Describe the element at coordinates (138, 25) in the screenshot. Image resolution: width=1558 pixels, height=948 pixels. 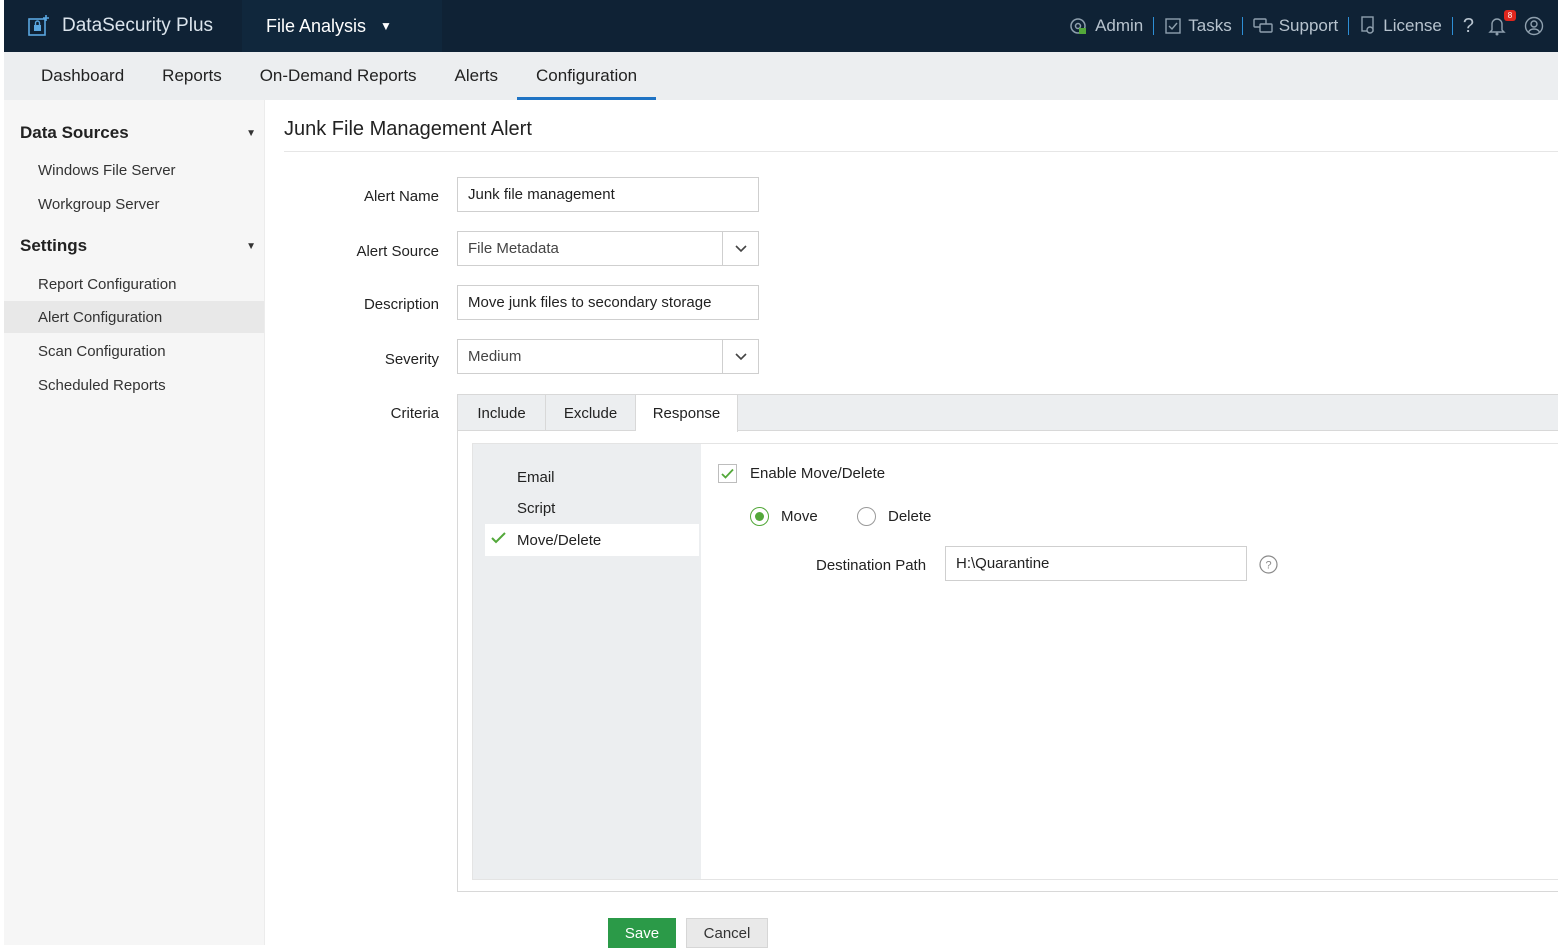
I see `brand-name: DataSecurity Plus` at that location.